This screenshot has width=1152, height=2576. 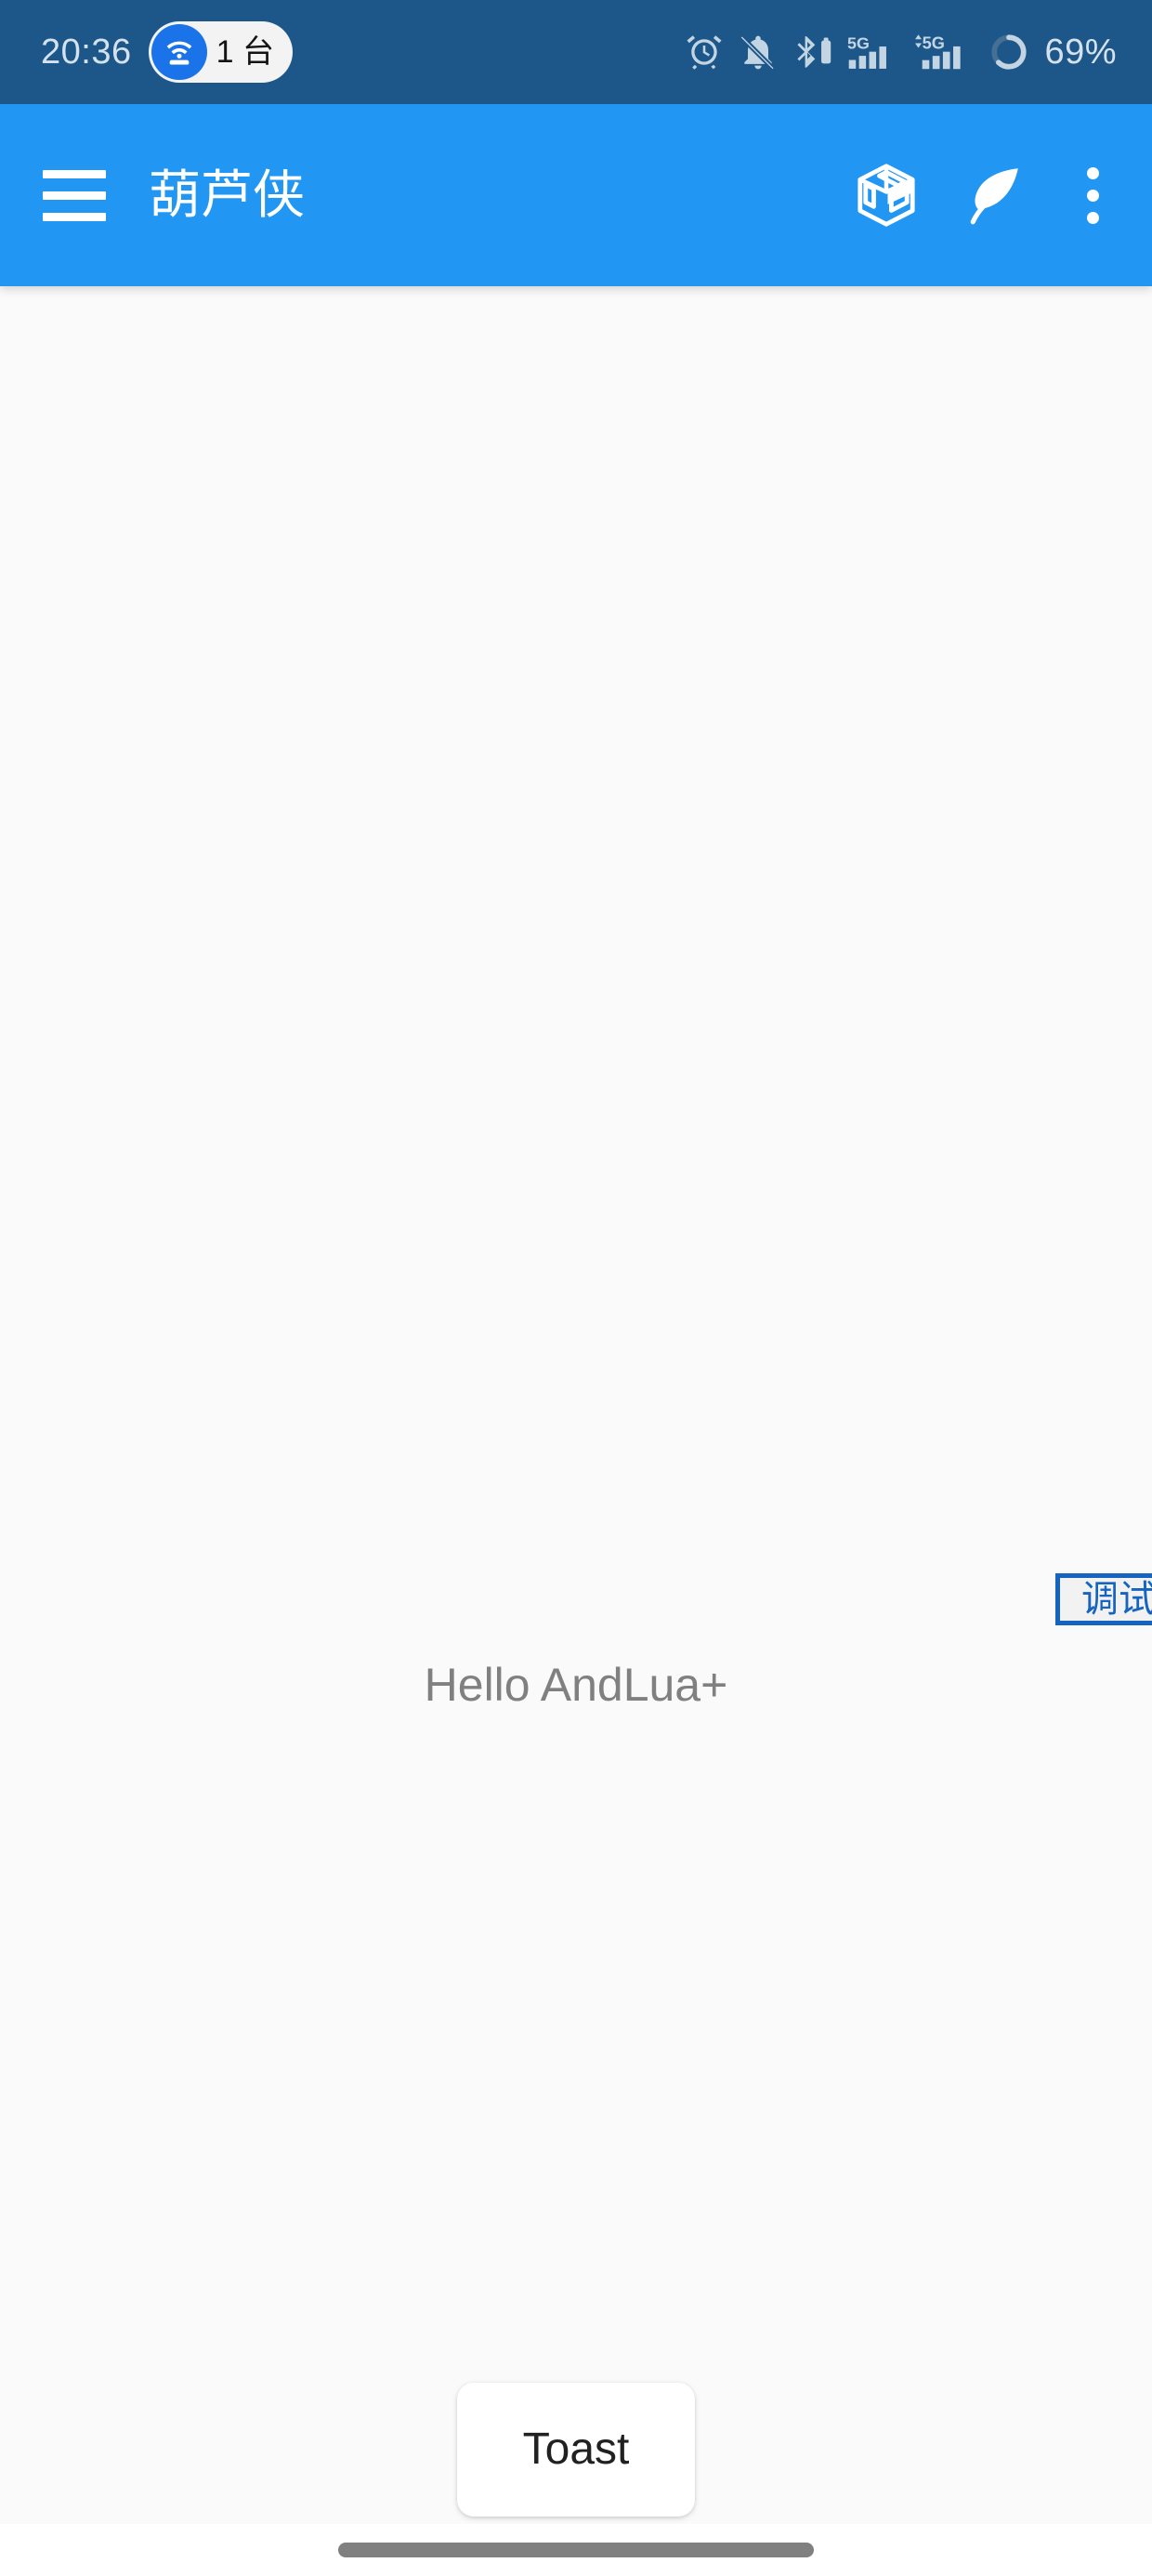 What do you see at coordinates (814, 52) in the screenshot?
I see `bluetooth-battery-icon` at bounding box center [814, 52].